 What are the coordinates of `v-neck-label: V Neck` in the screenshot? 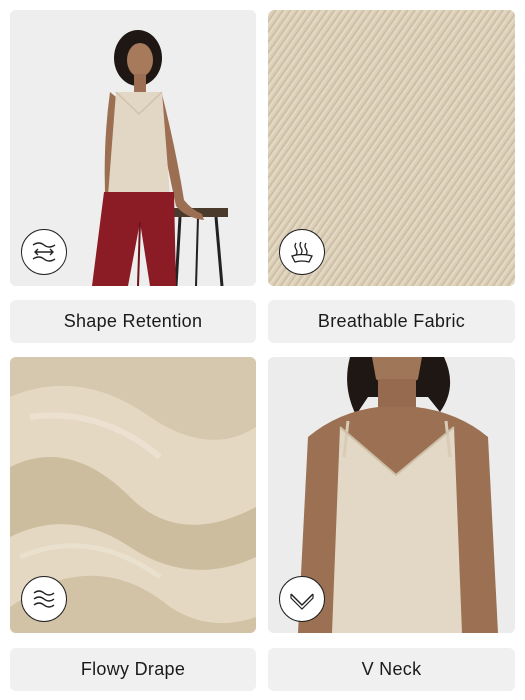 It's located at (391, 669).